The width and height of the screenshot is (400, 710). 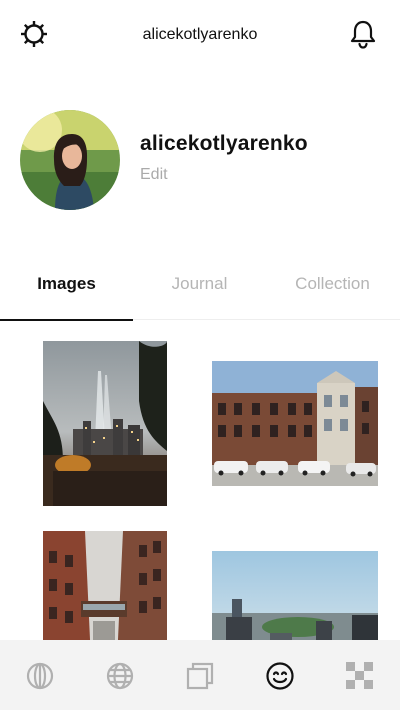 I want to click on photo-brick-alley, so click(x=105, y=585).